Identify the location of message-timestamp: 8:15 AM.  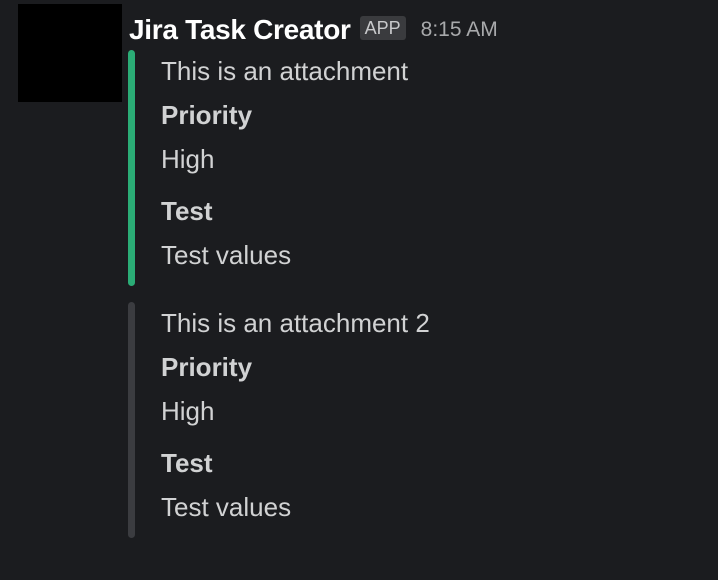
(459, 30).